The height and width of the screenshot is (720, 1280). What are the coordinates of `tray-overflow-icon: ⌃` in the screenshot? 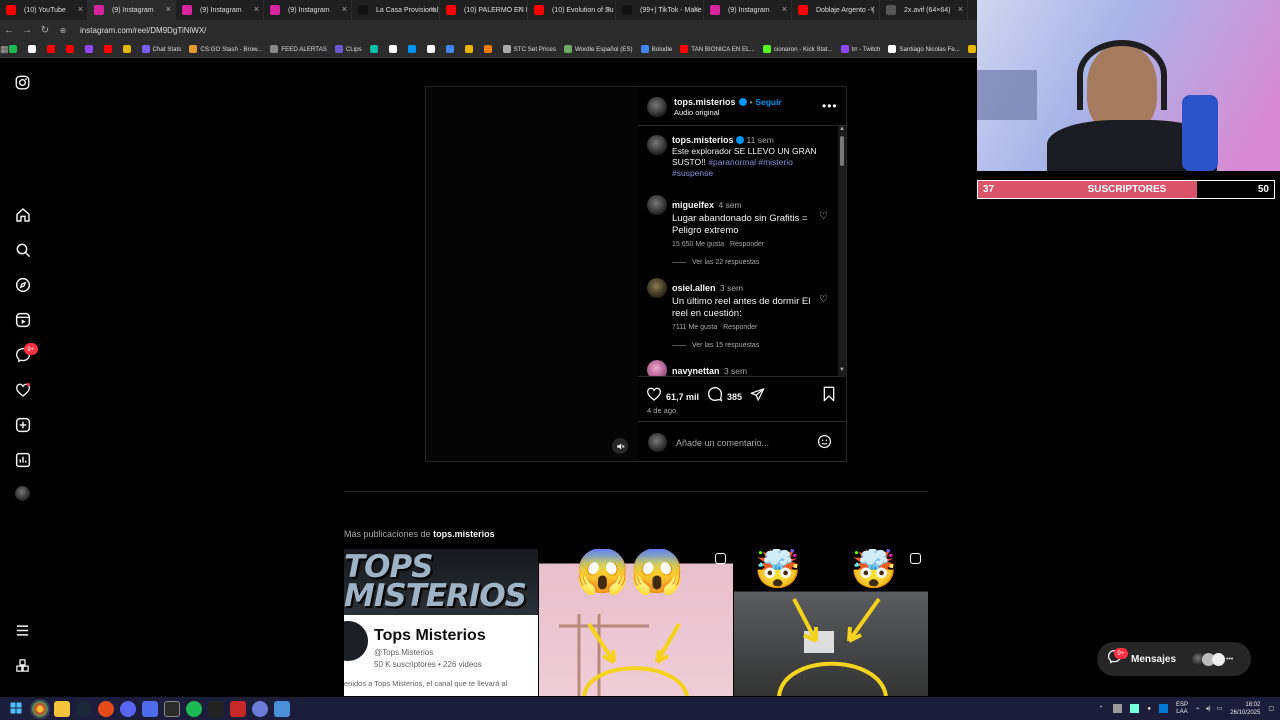 It's located at (1100, 708).